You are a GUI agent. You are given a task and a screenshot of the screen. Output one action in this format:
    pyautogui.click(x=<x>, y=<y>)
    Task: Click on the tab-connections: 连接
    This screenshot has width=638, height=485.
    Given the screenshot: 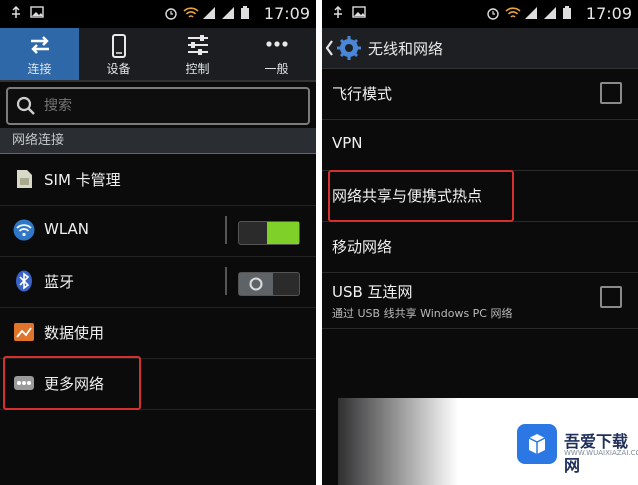 What is the action you would take?
    pyautogui.click(x=39, y=54)
    